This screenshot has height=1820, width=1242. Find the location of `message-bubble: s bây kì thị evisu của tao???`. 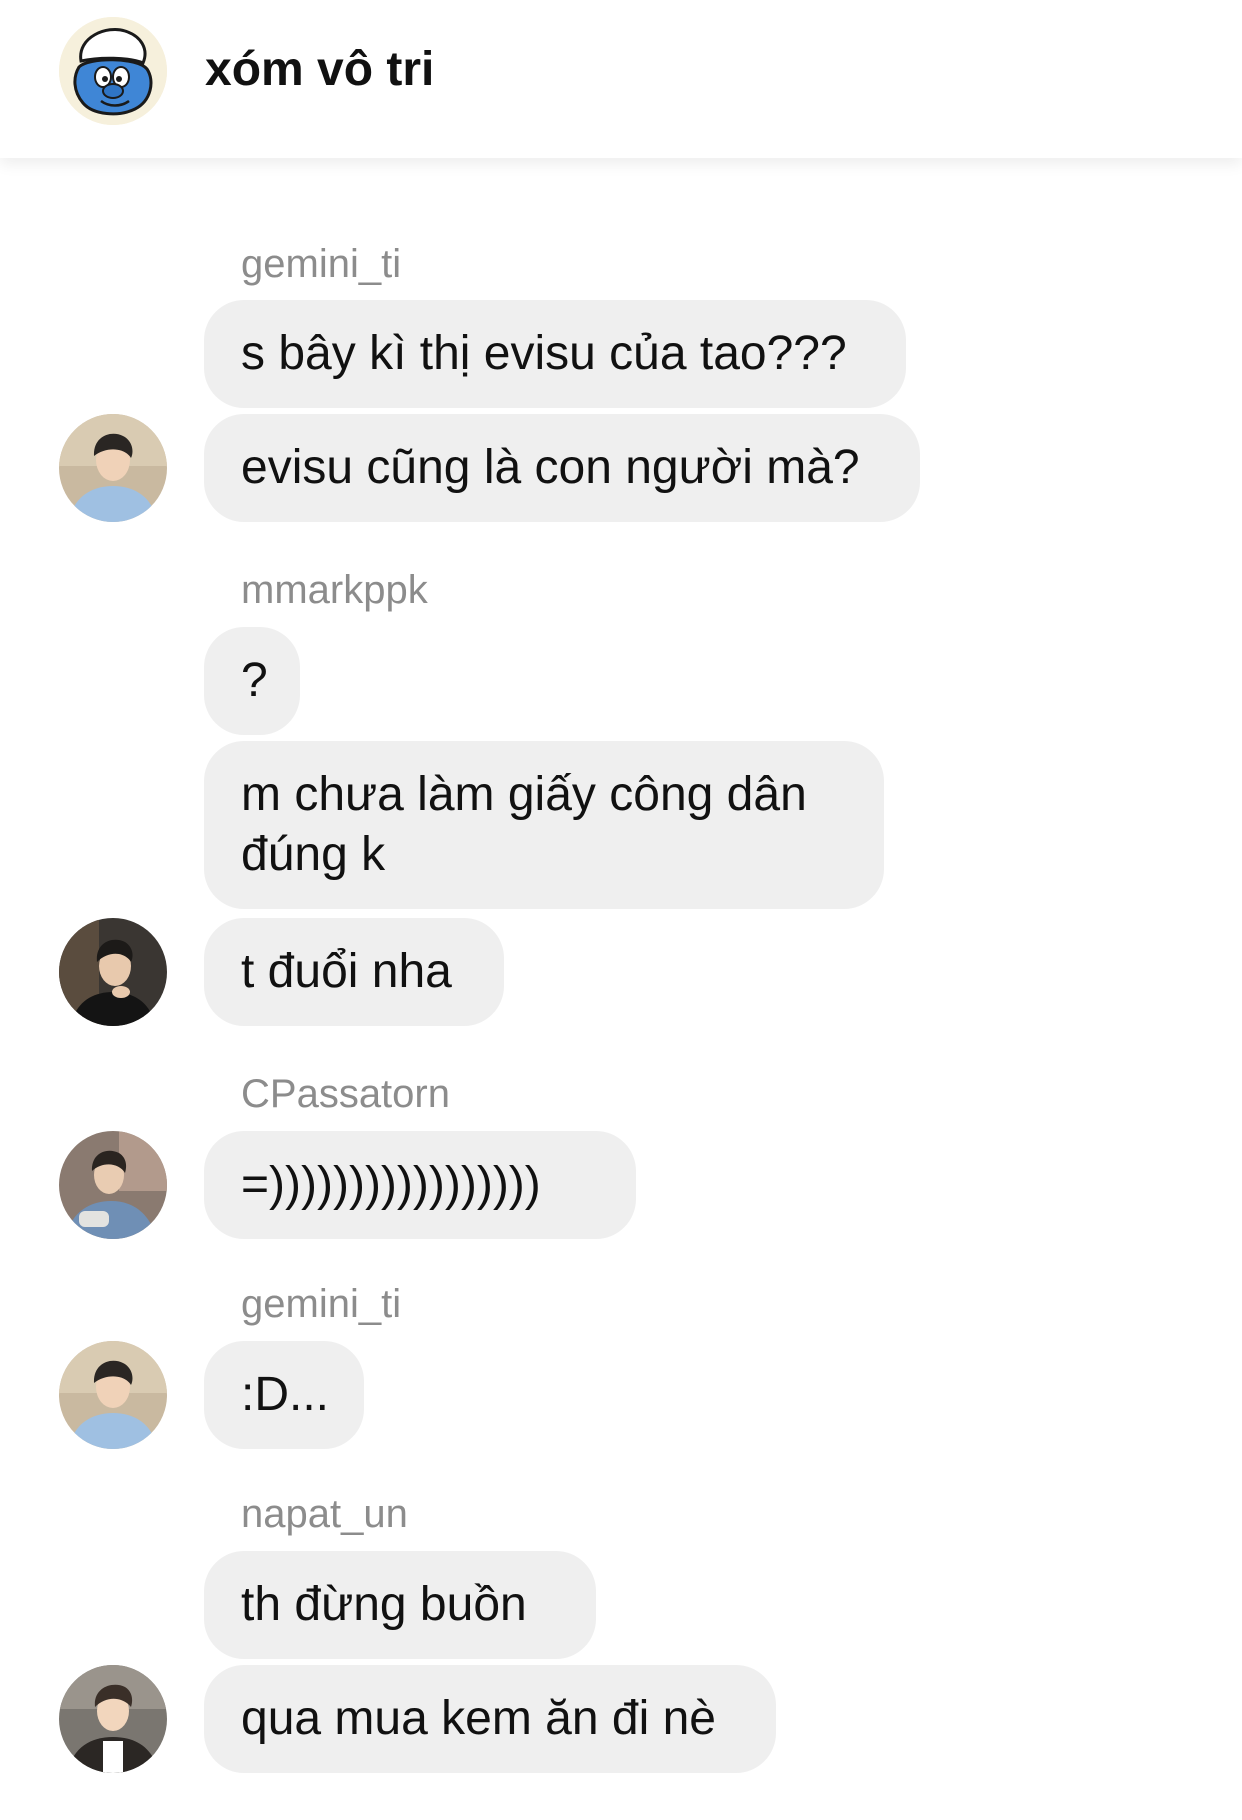

message-bubble: s bây kì thị evisu của tao??? is located at coordinates (555, 354).